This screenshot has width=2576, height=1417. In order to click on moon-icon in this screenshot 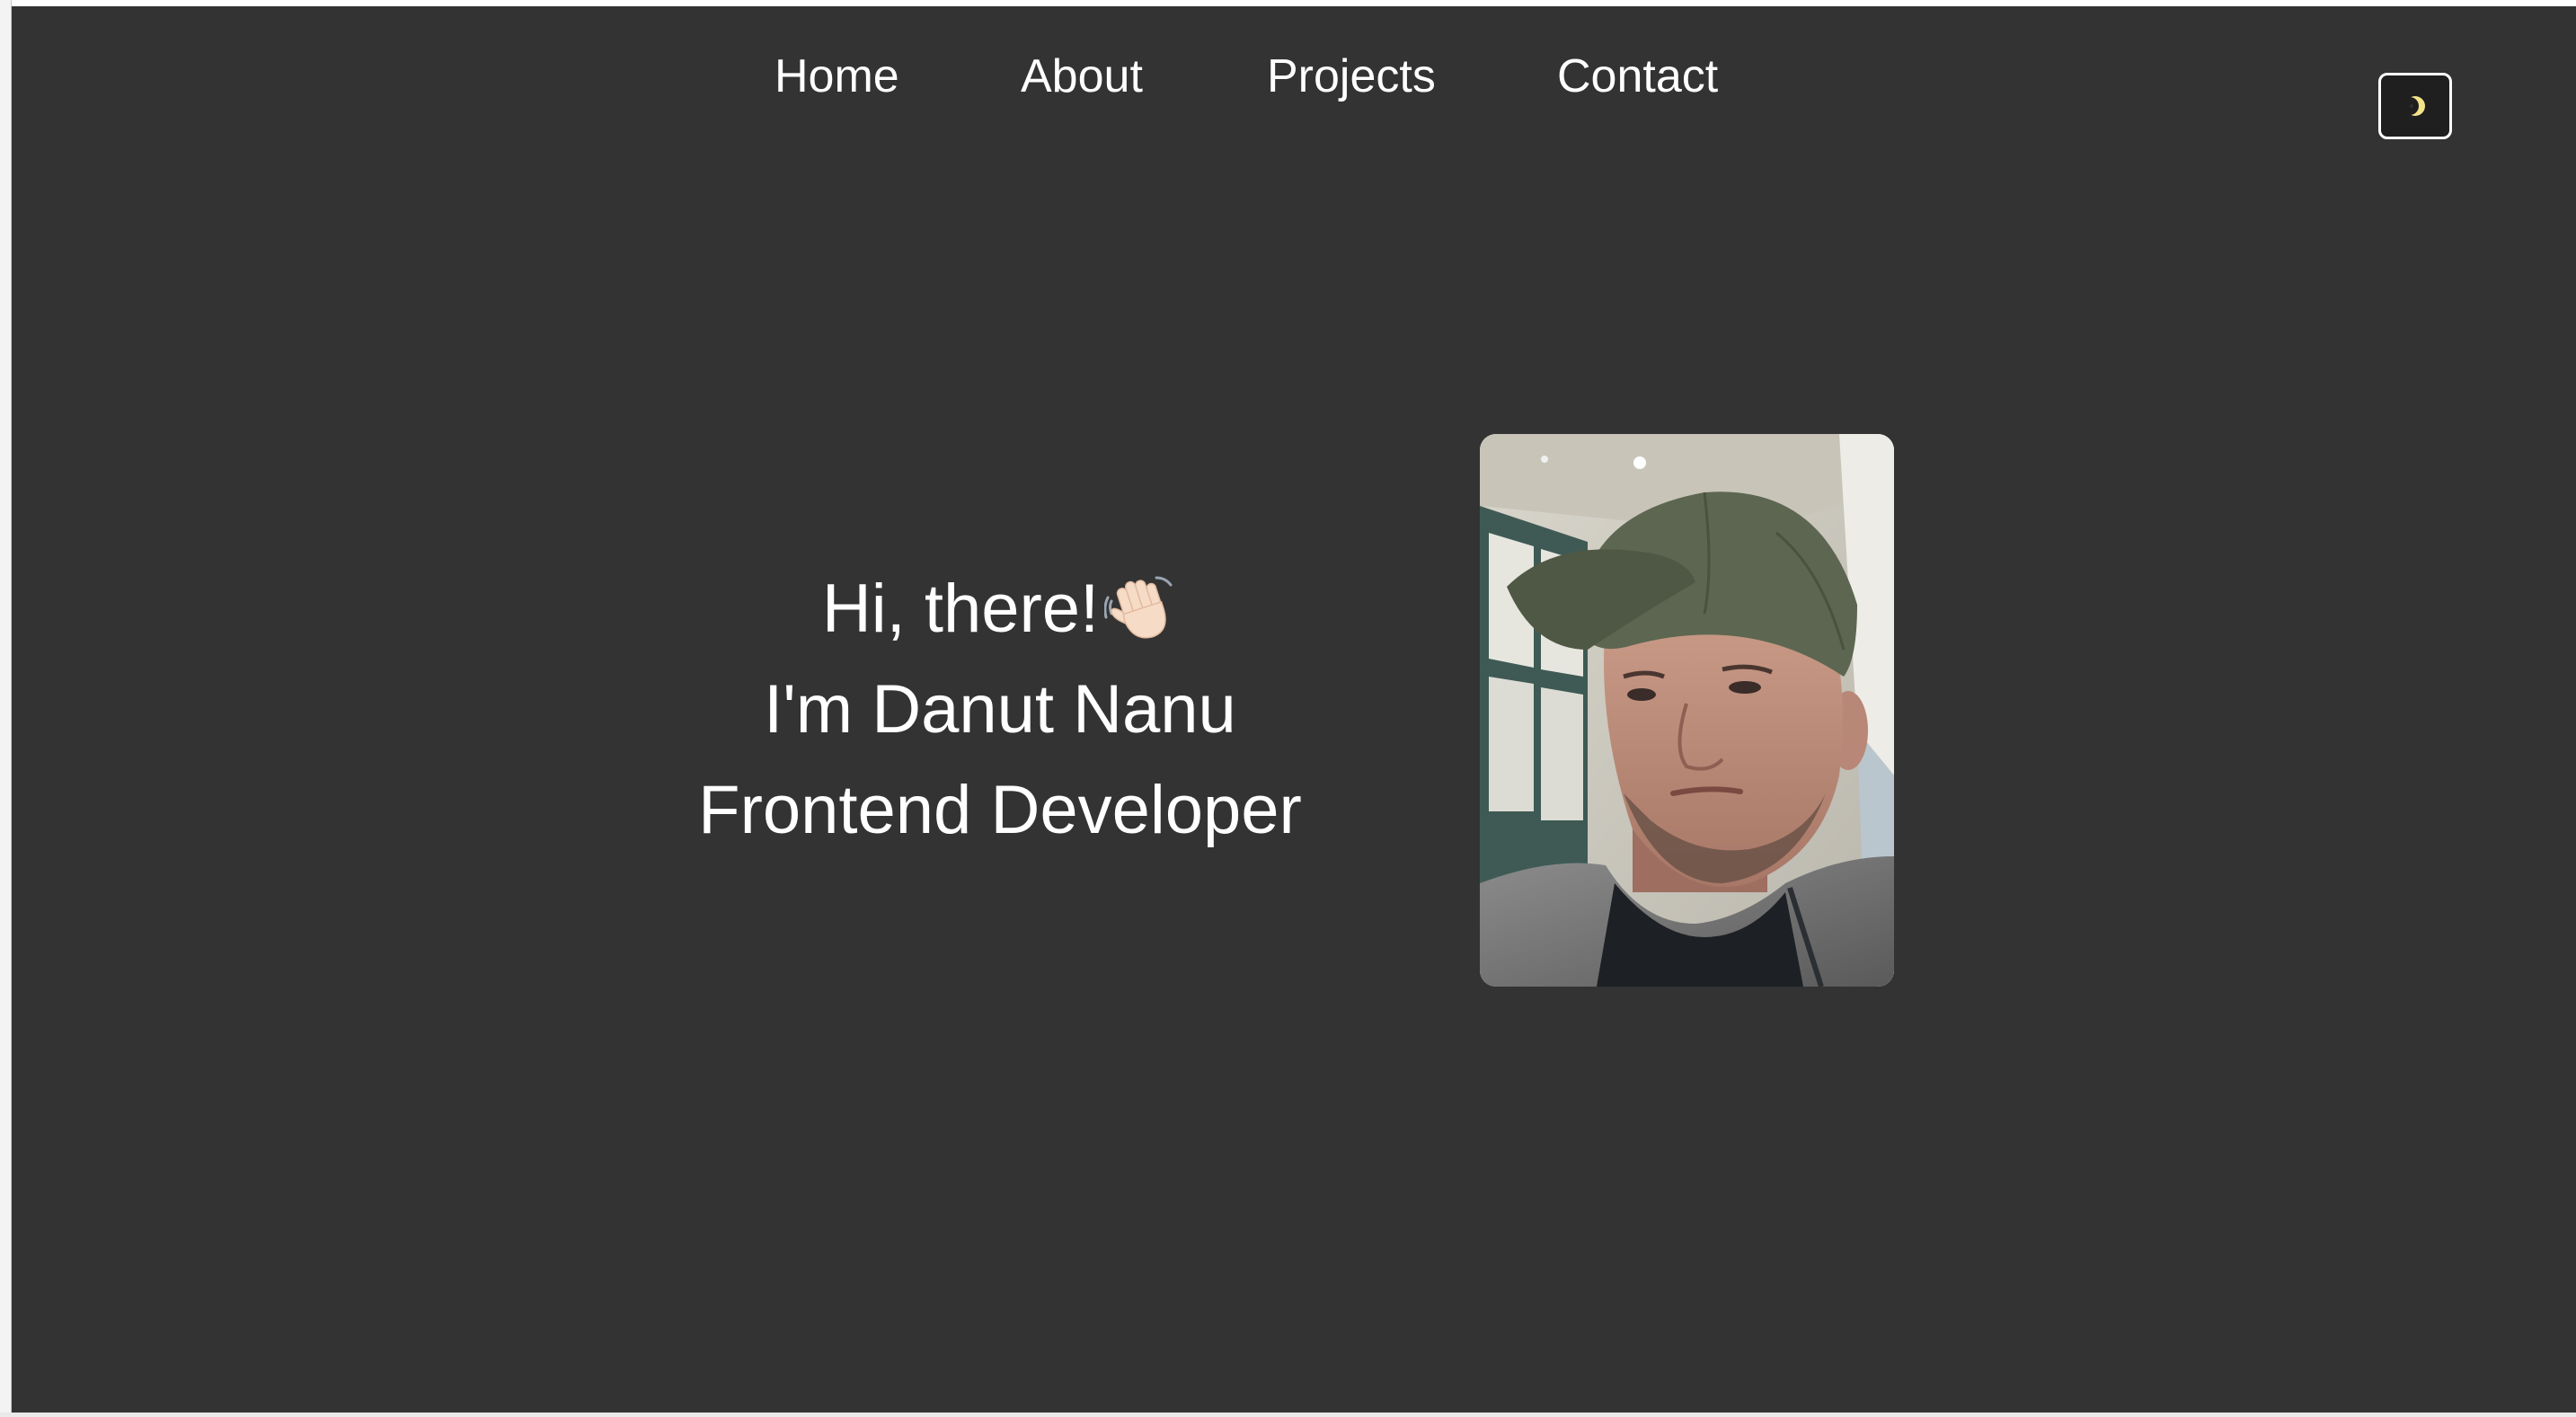, I will do `click(2415, 106)`.